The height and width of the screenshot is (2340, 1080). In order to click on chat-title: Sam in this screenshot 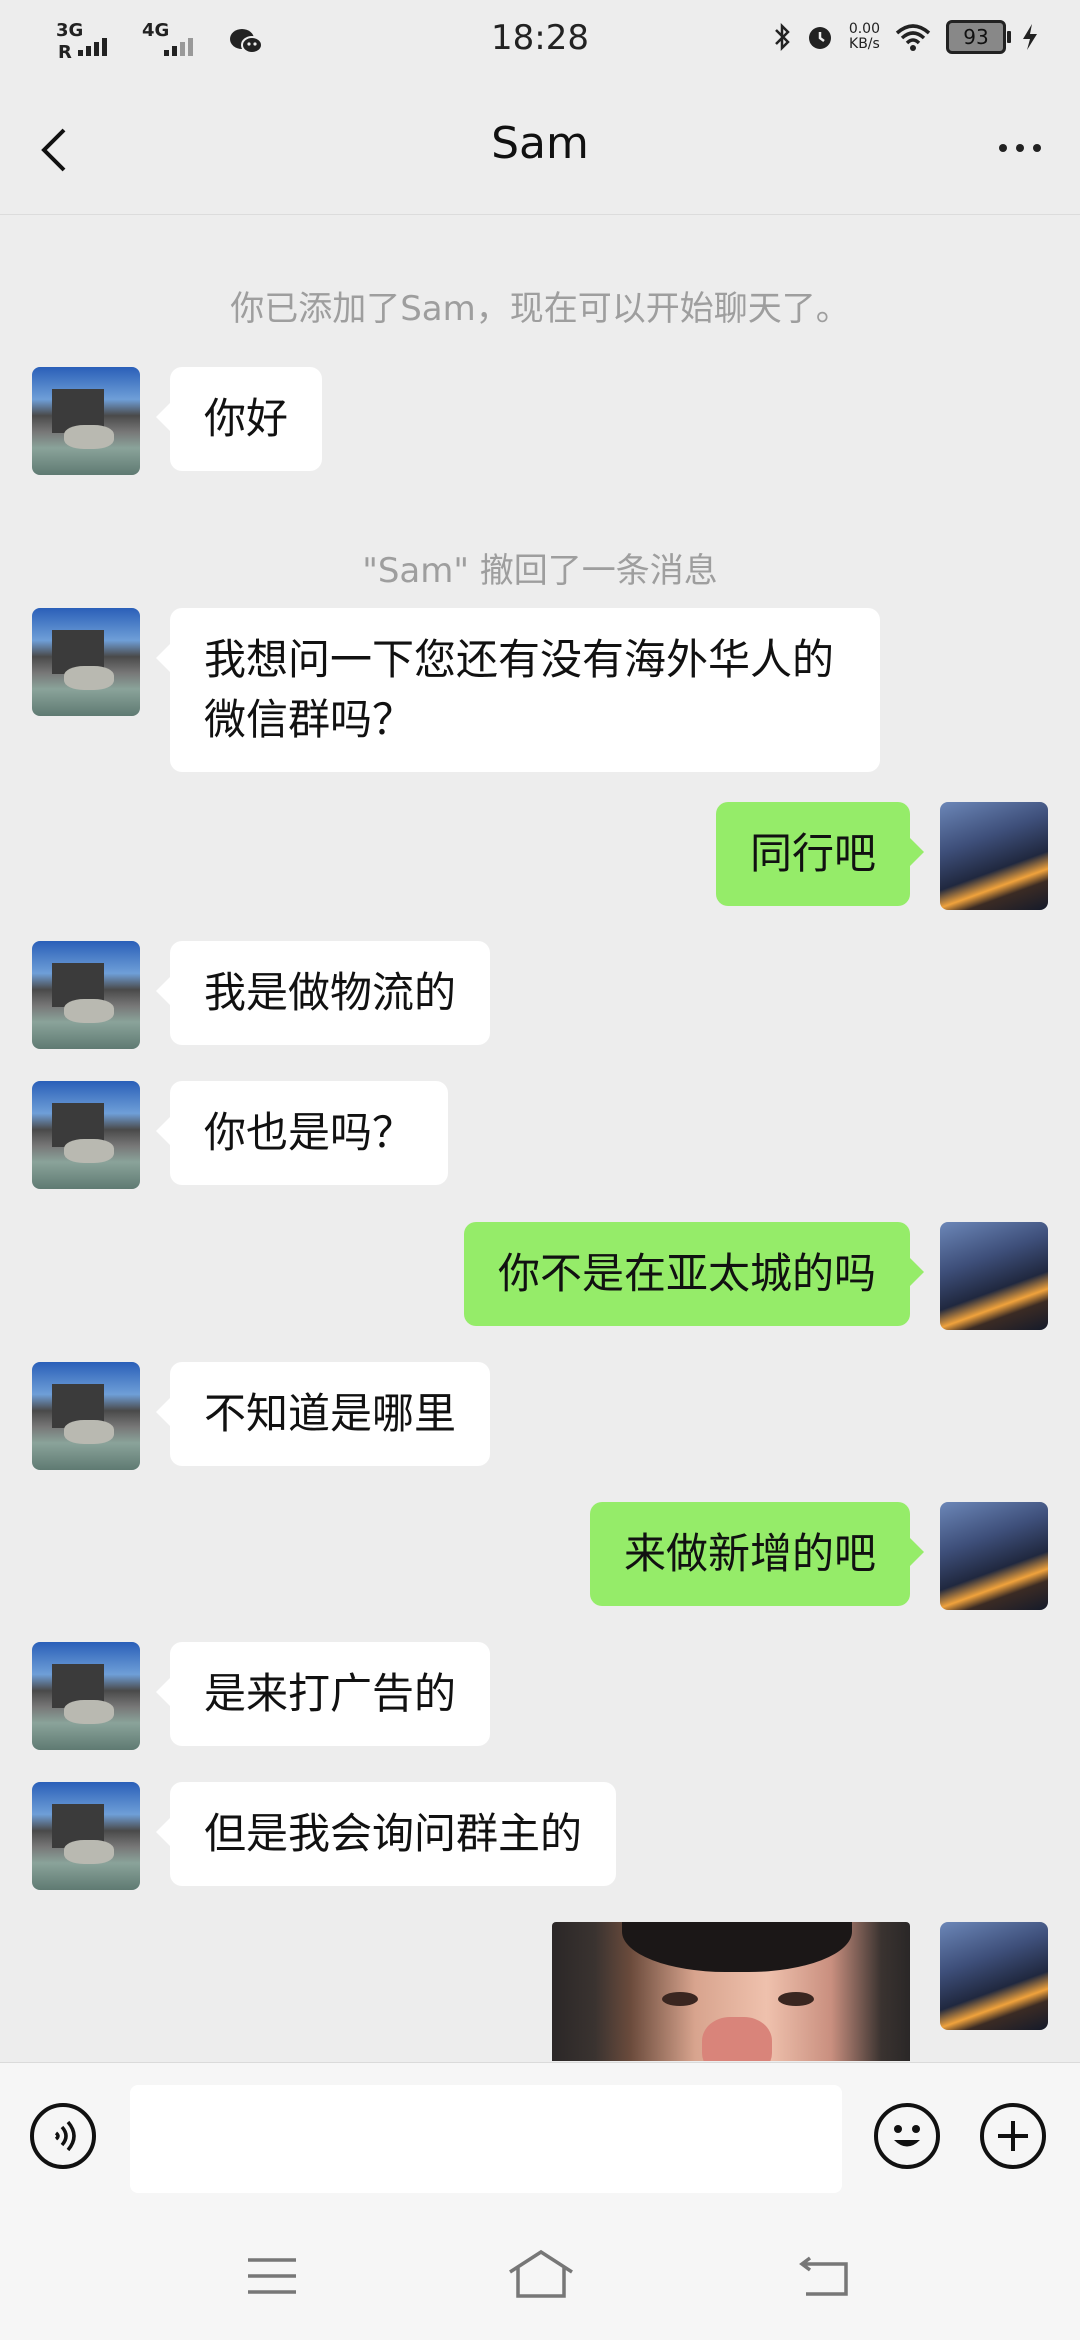, I will do `click(540, 143)`.